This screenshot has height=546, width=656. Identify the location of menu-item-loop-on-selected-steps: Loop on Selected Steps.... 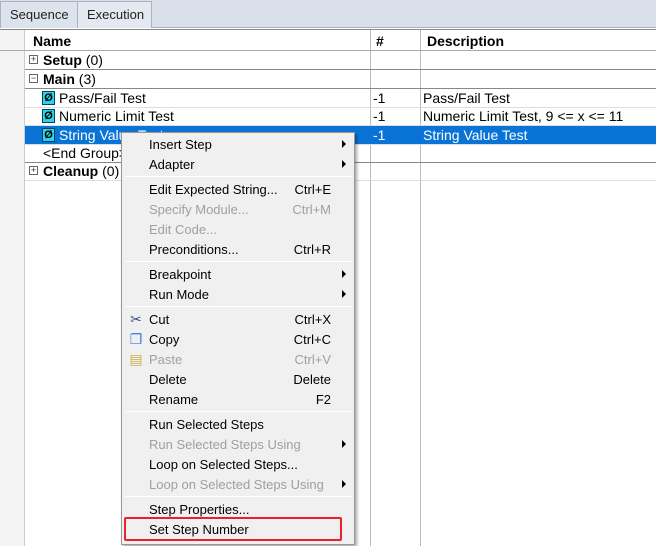
(238, 464).